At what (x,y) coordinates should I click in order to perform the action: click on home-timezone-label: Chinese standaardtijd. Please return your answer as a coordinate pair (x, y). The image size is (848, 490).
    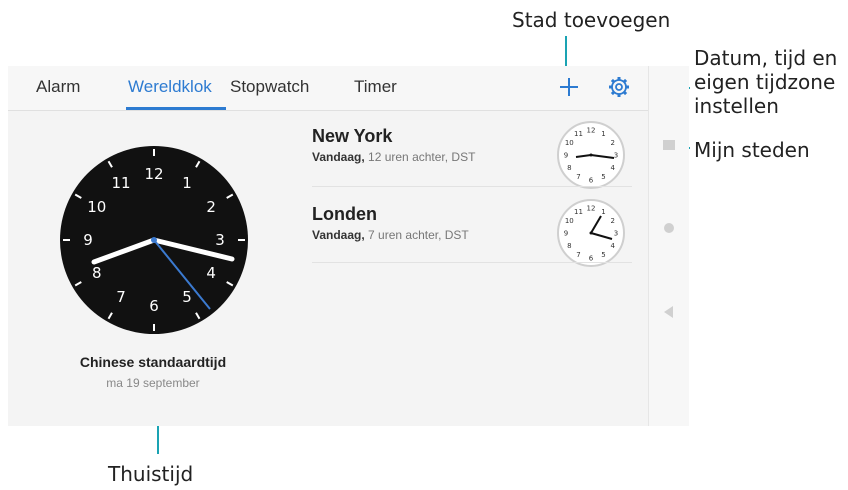
    Looking at the image, I should click on (153, 362).